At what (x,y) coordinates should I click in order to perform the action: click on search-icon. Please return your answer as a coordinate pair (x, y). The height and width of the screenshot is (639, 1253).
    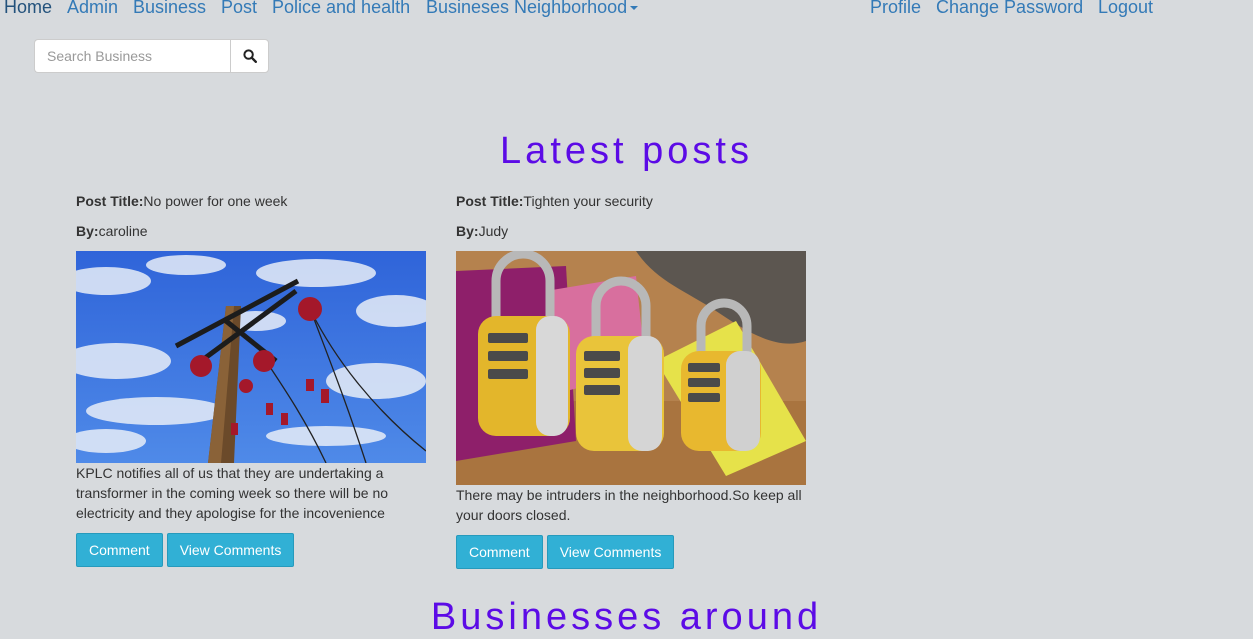
    Looking at the image, I should click on (249, 56).